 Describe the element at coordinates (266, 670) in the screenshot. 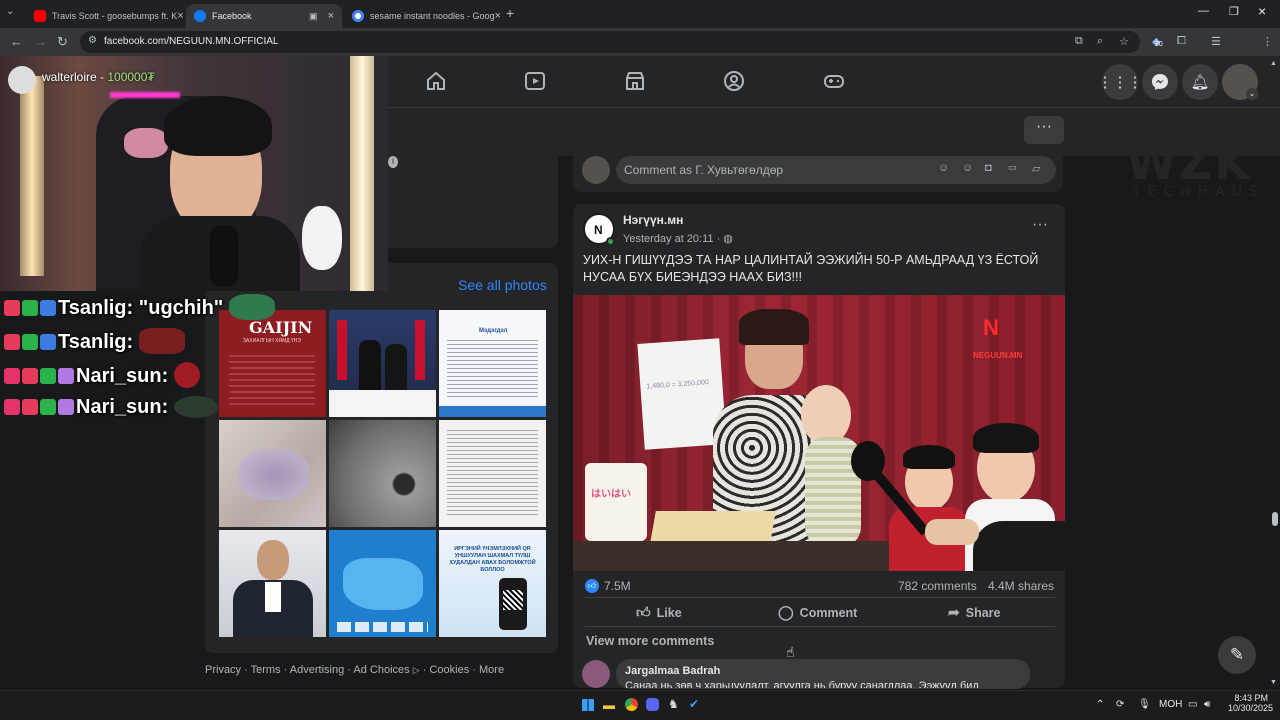

I see `terms-link: Terms` at that location.